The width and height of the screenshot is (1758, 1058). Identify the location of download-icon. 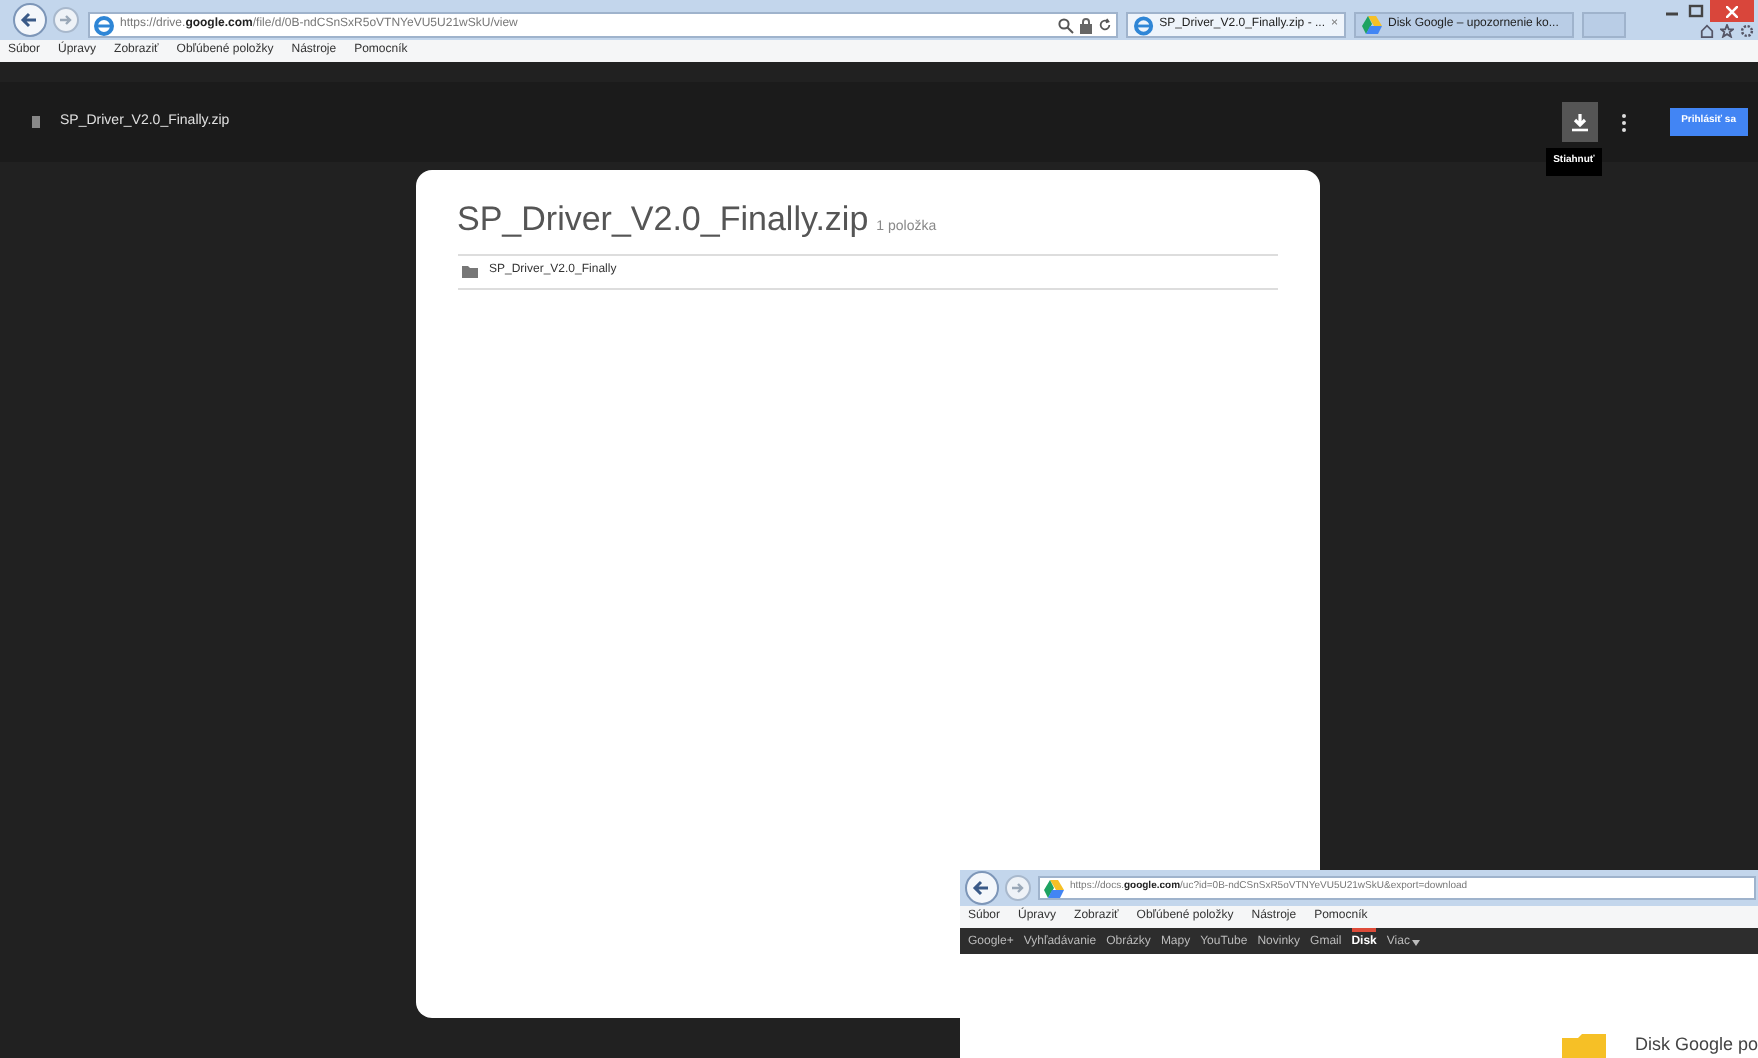
(1579, 122).